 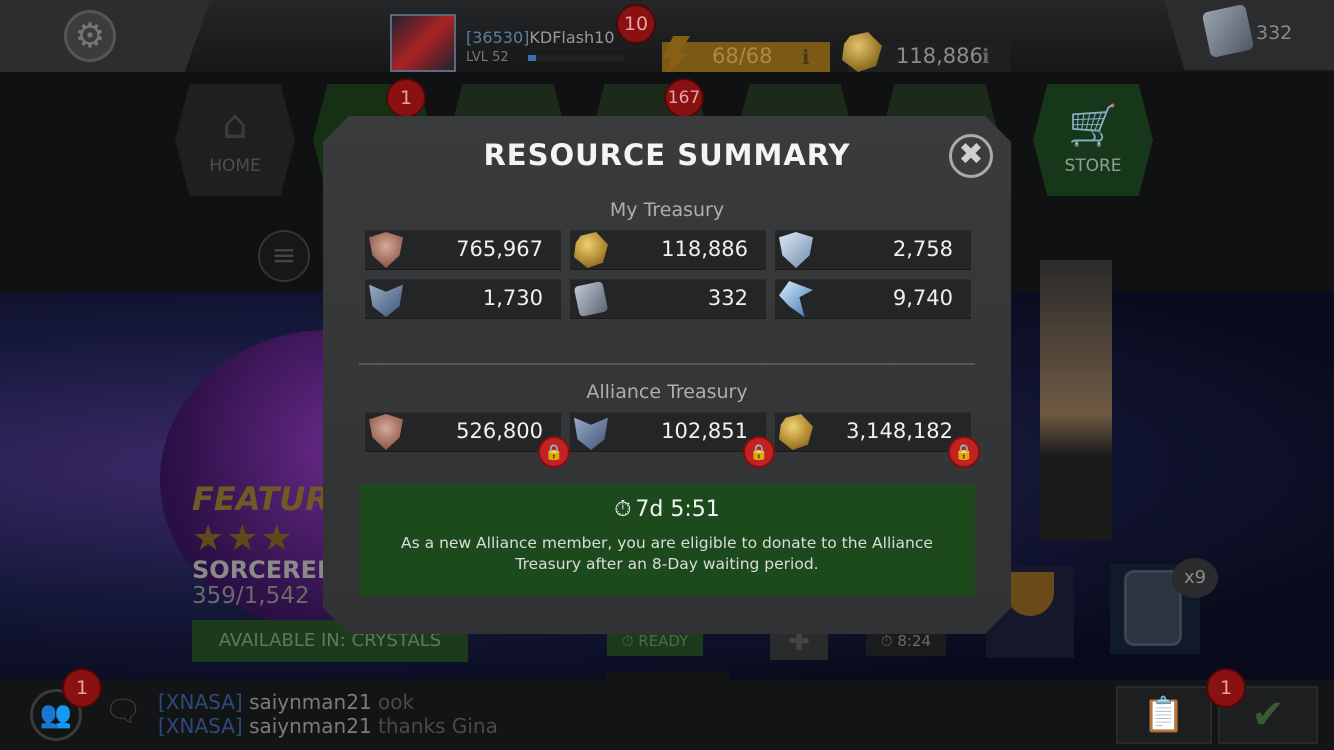 I want to click on units-value: 332, so click(x=1274, y=33).